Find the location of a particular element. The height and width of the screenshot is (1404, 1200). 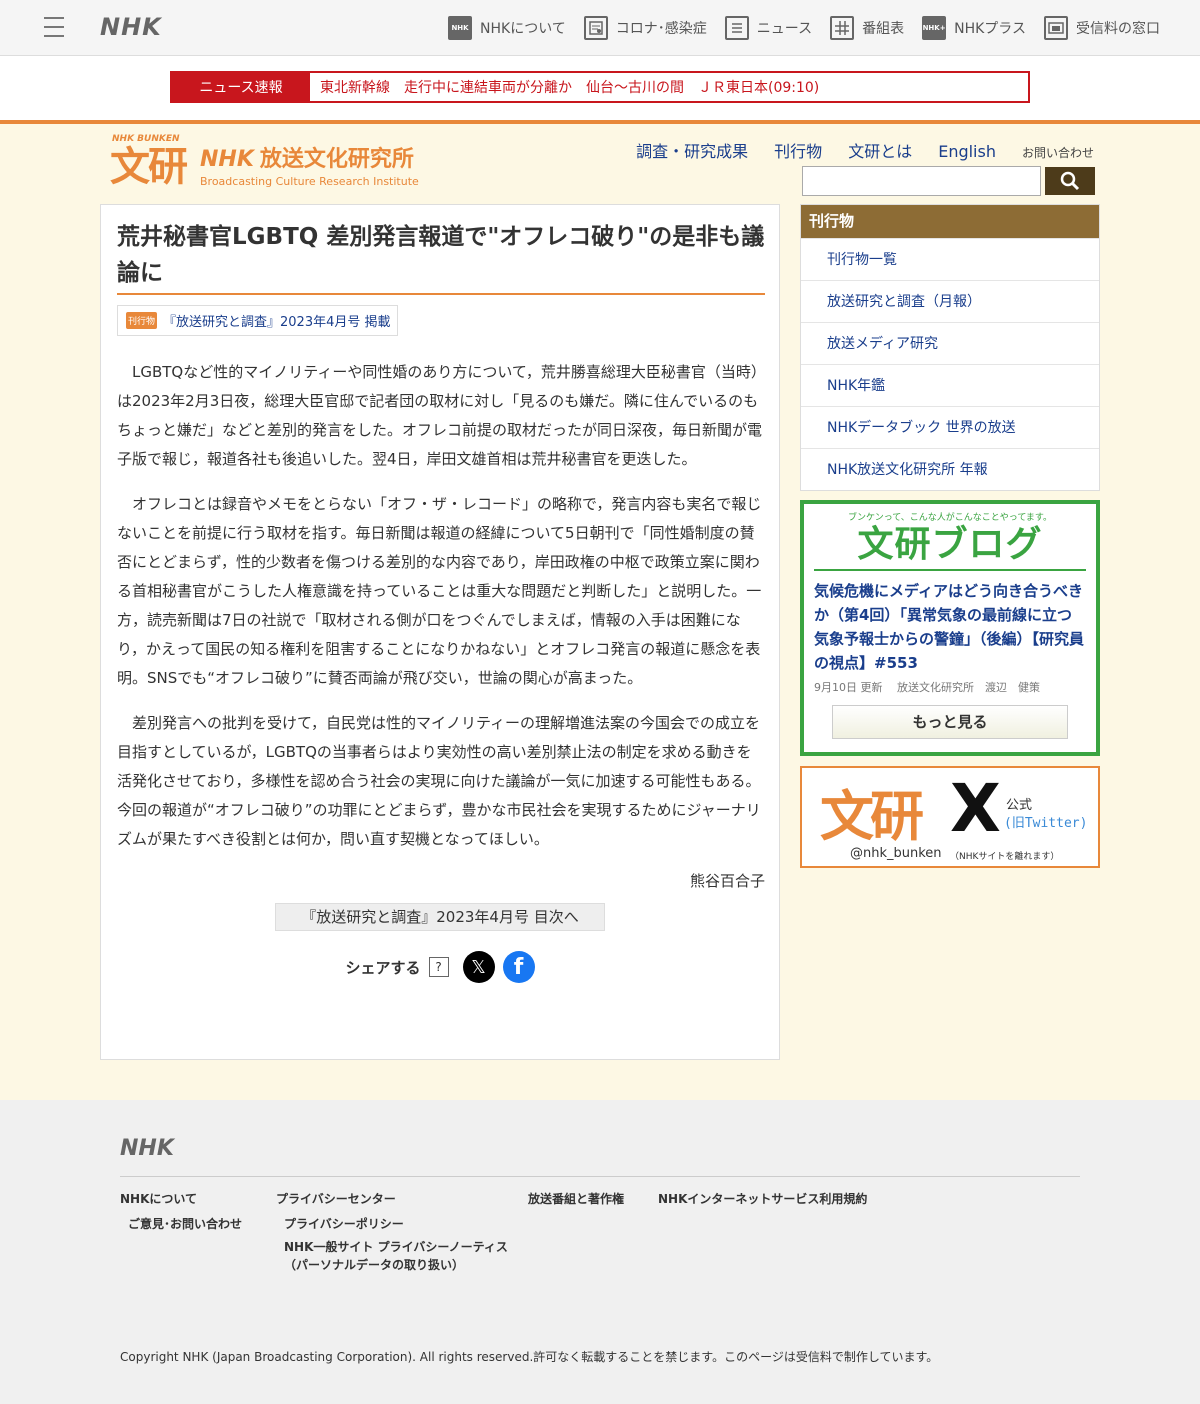

publication-text: 『放送研究と調査』2023年4月号 掲載 is located at coordinates (277, 322).